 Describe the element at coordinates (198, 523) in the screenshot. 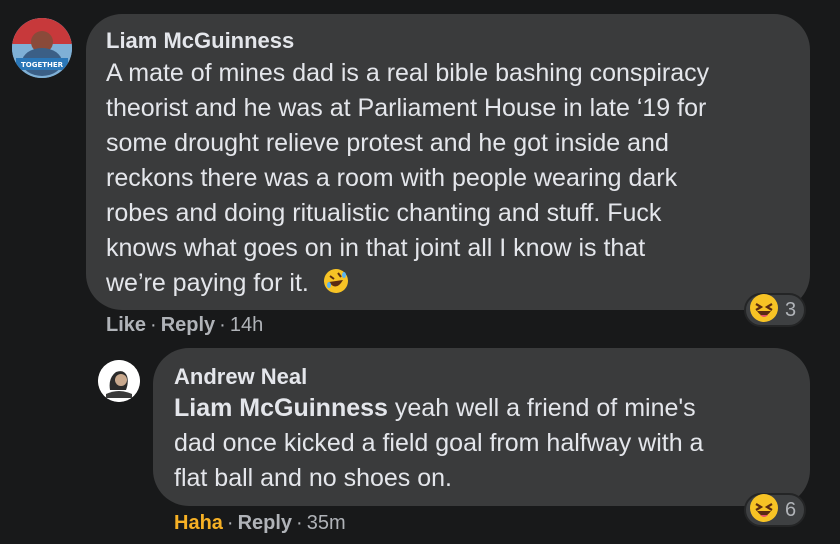

I see `haha-button: Haha` at that location.